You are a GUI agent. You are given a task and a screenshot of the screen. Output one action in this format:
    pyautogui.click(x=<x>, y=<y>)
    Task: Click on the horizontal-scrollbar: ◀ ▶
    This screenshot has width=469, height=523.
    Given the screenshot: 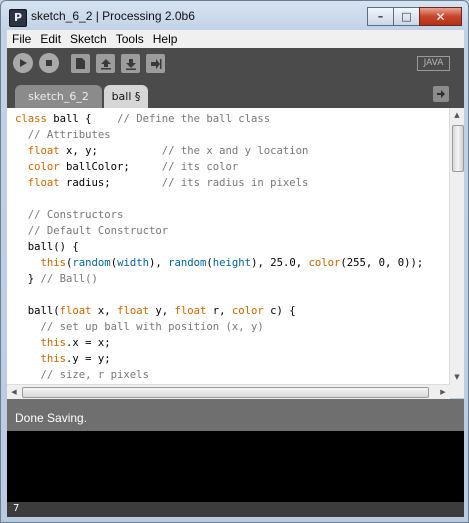 What is the action you would take?
    pyautogui.click(x=228, y=391)
    